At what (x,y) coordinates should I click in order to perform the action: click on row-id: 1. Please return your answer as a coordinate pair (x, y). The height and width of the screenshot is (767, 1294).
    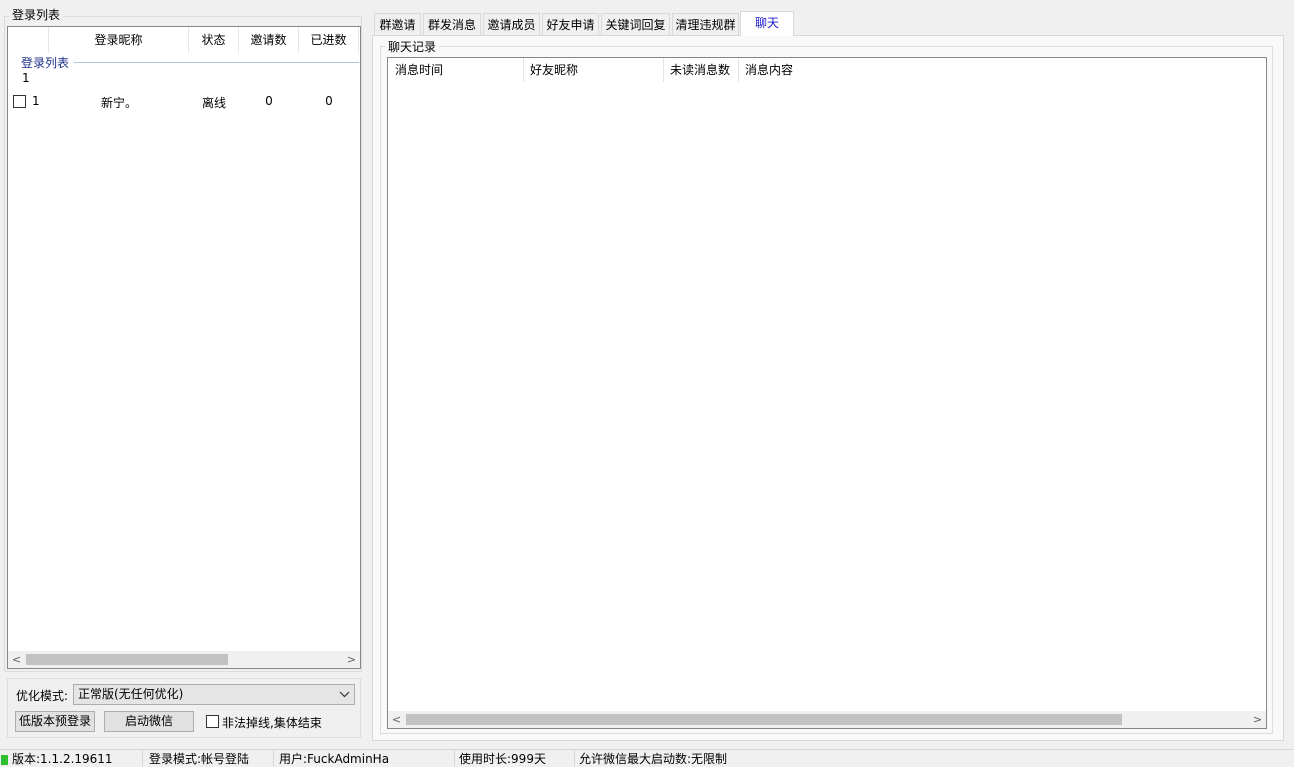
    Looking at the image, I should click on (36, 101).